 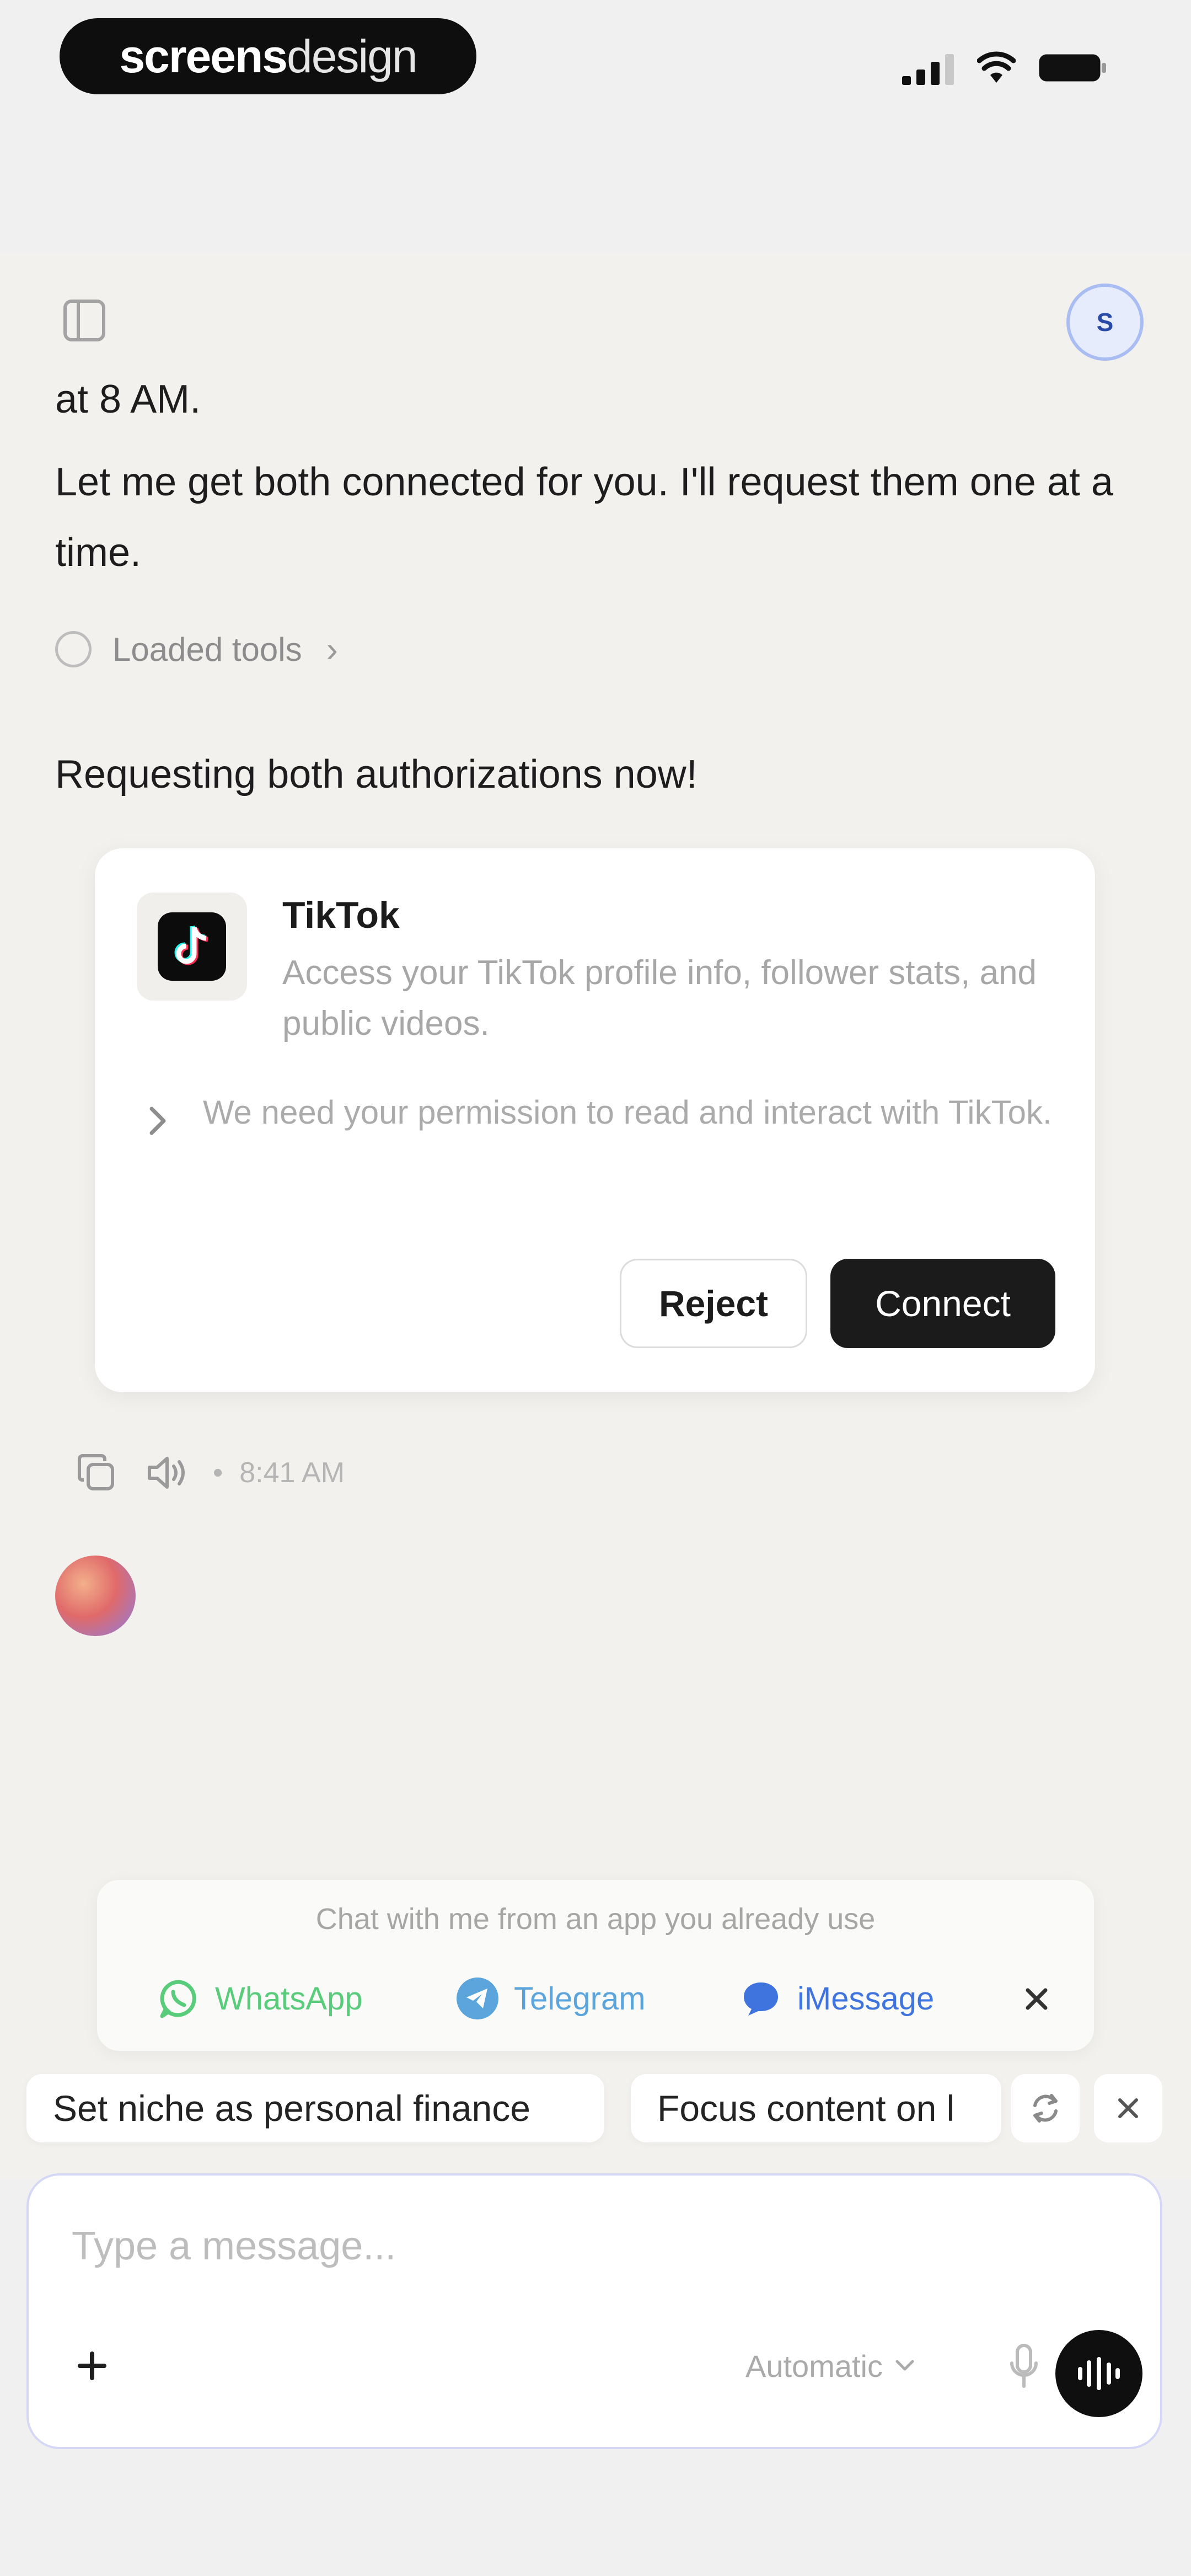 I want to click on suggestion-chip: Focus content on l, so click(x=816, y=2108).